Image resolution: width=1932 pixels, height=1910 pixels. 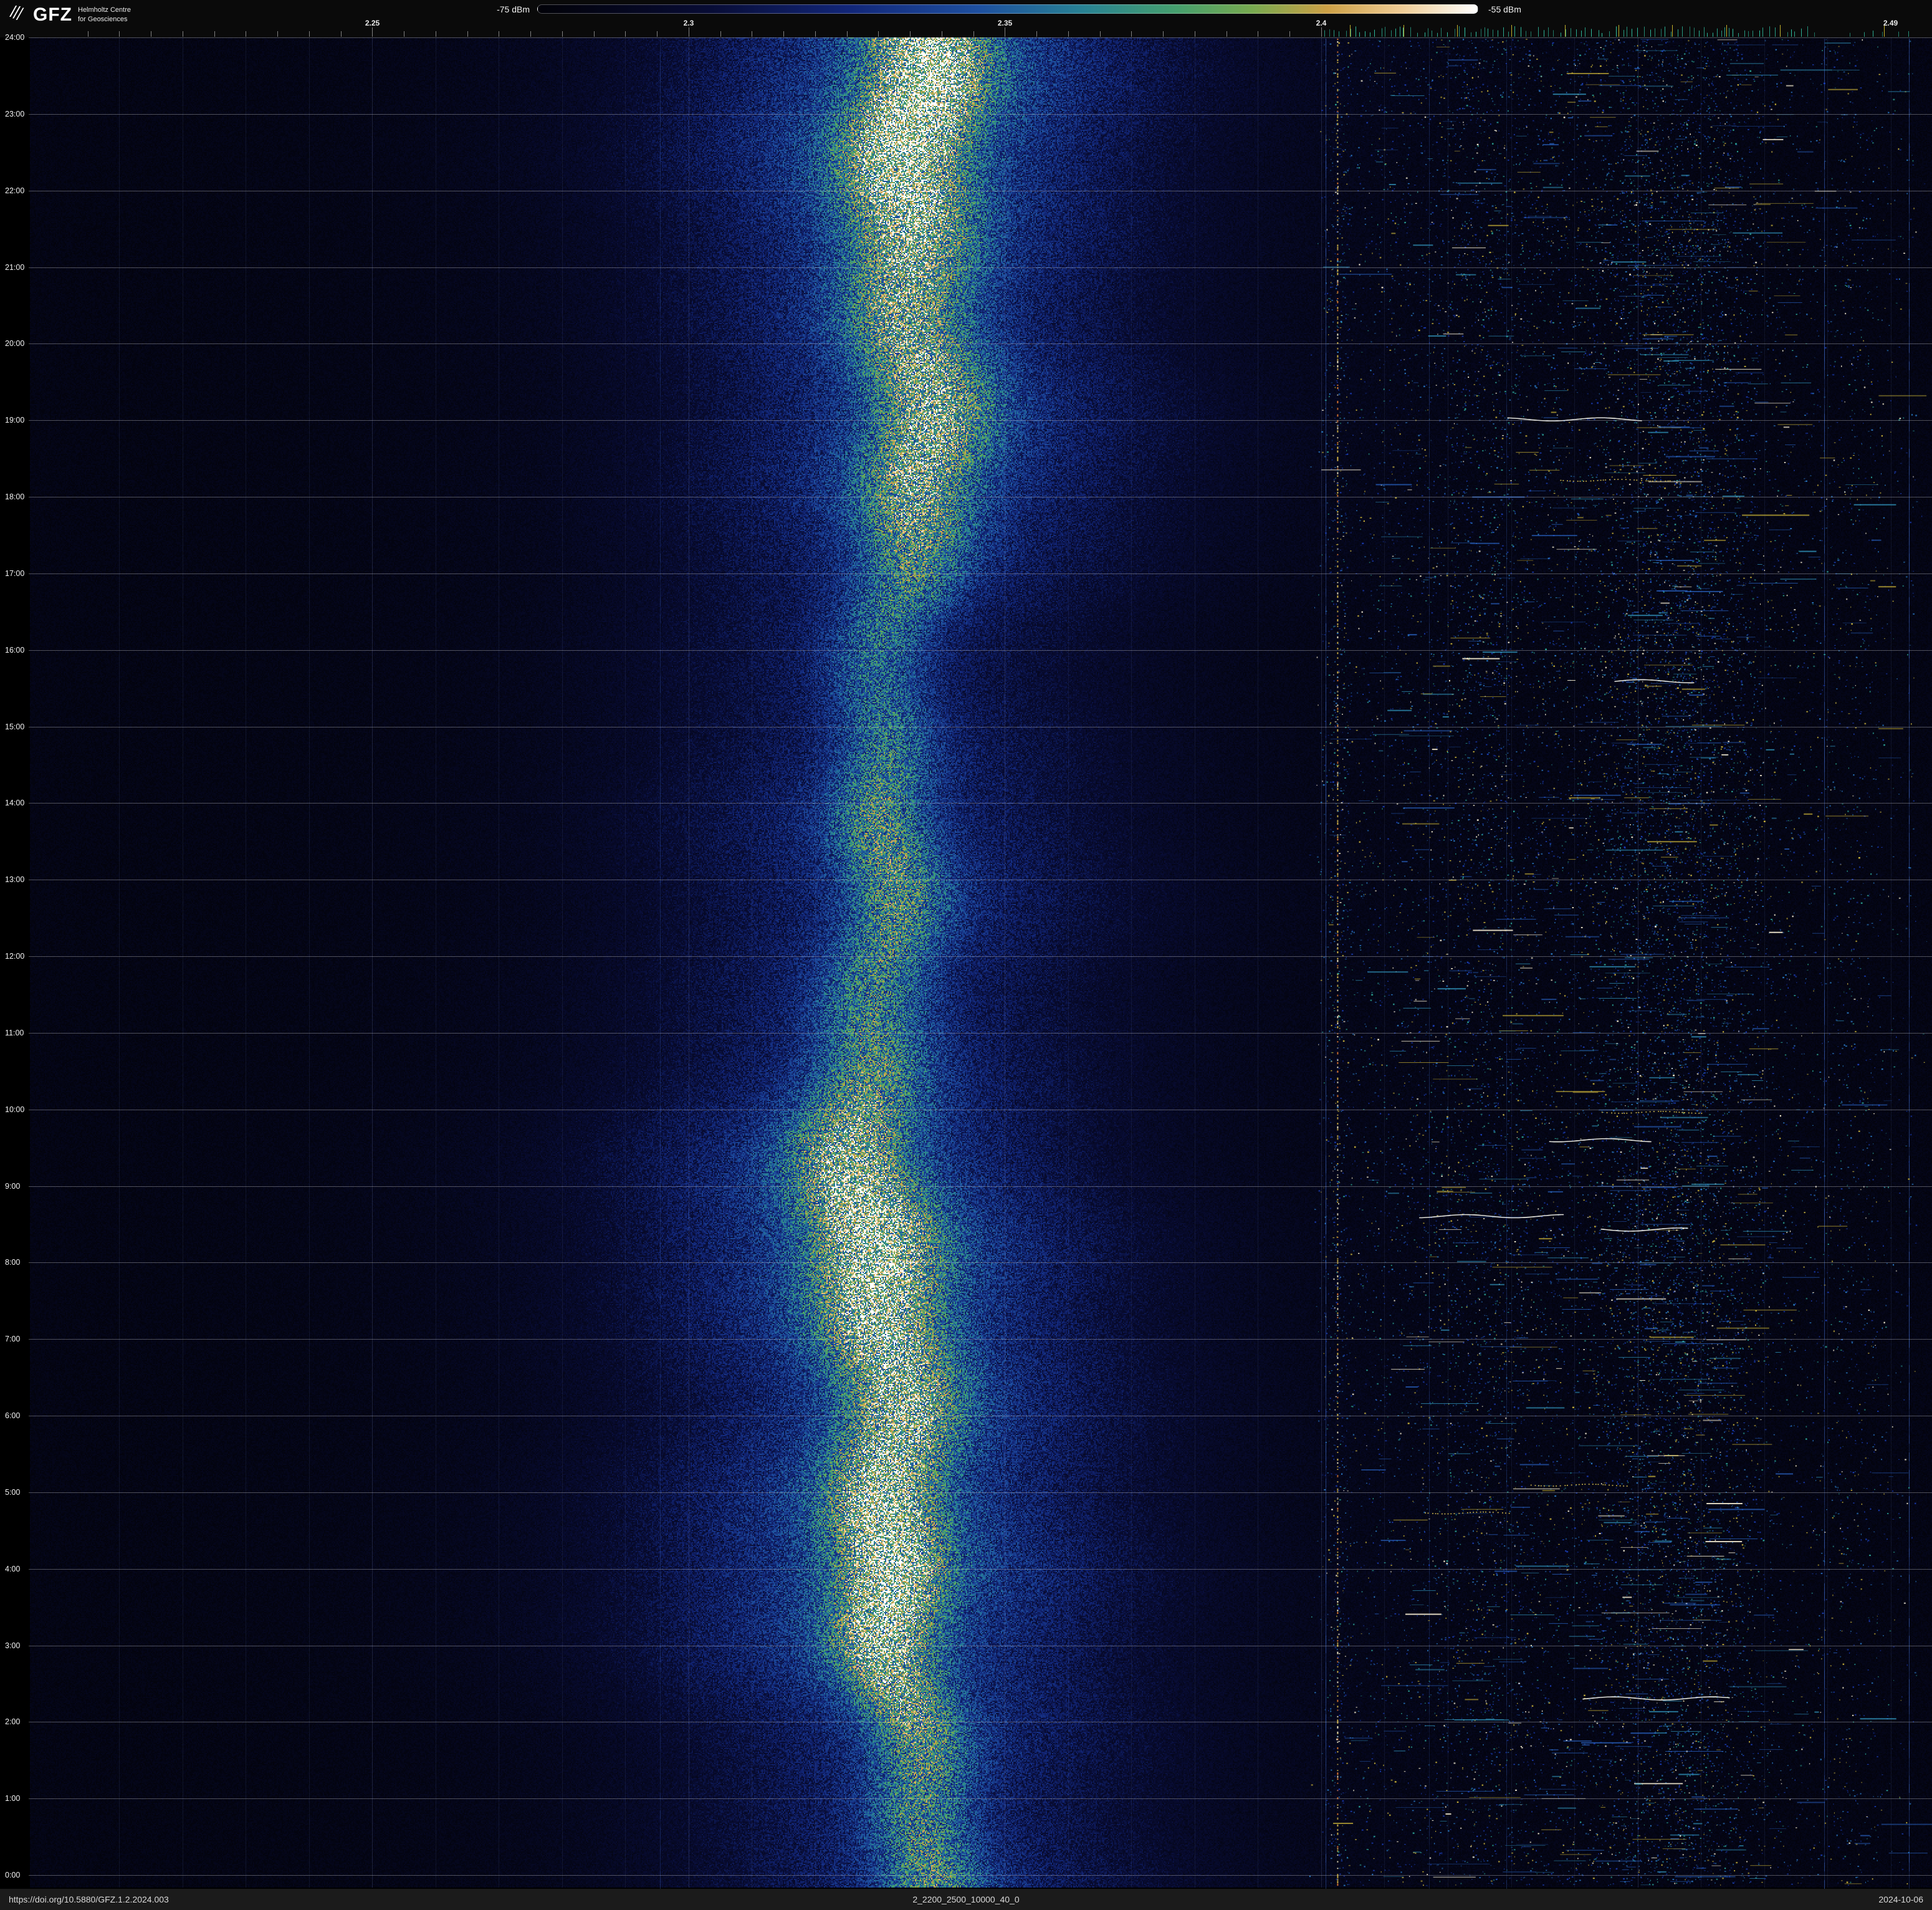 I want to click on time-axis-label: 8:00, so click(x=13, y=1262).